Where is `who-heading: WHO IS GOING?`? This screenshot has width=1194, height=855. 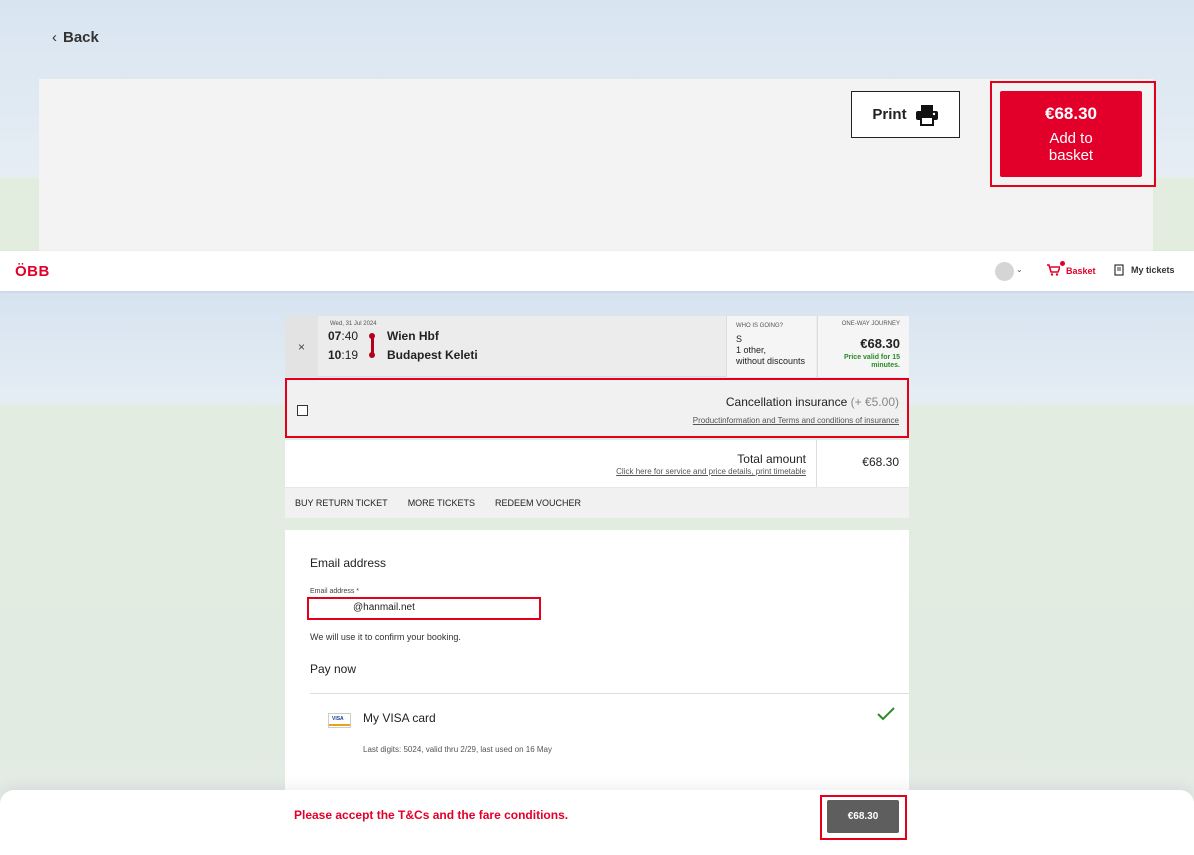
who-heading: WHO IS GOING? is located at coordinates (760, 326).